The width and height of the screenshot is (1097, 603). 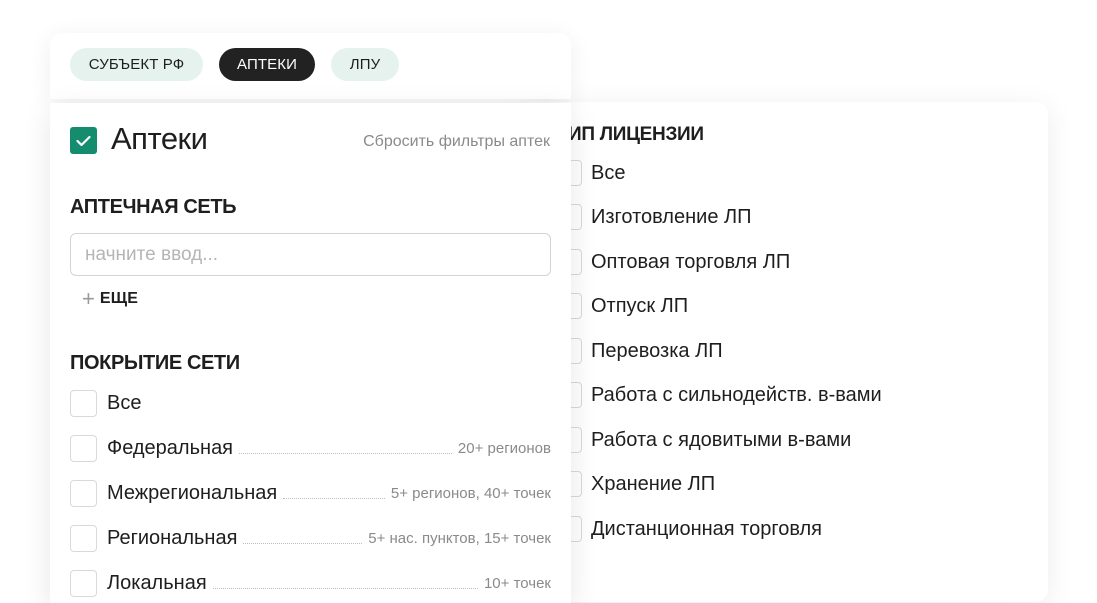 I want to click on license-item-poison: Работа с ядовитыми в-вами, so click(x=703, y=440).